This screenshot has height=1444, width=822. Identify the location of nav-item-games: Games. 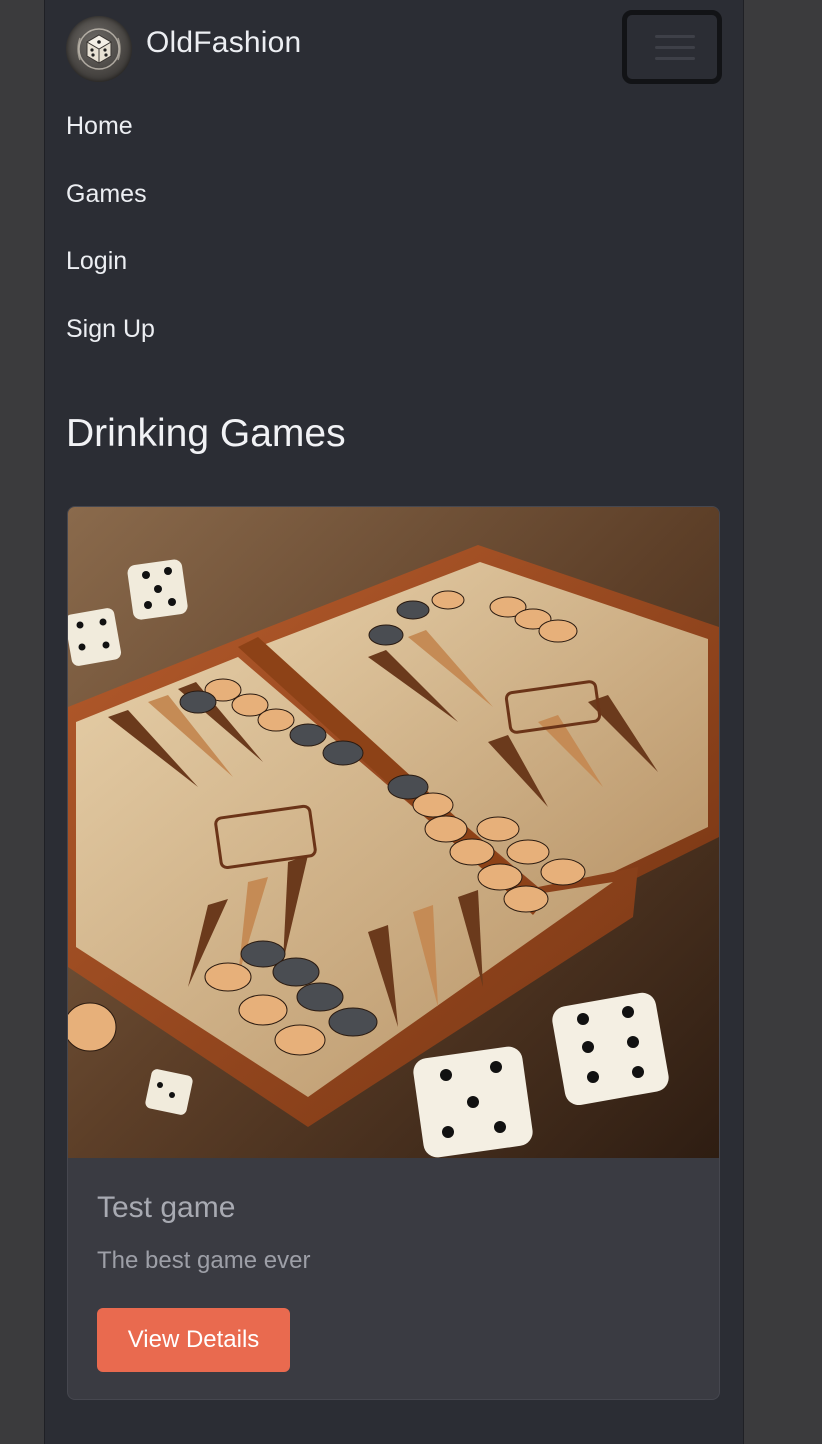
(110, 204).